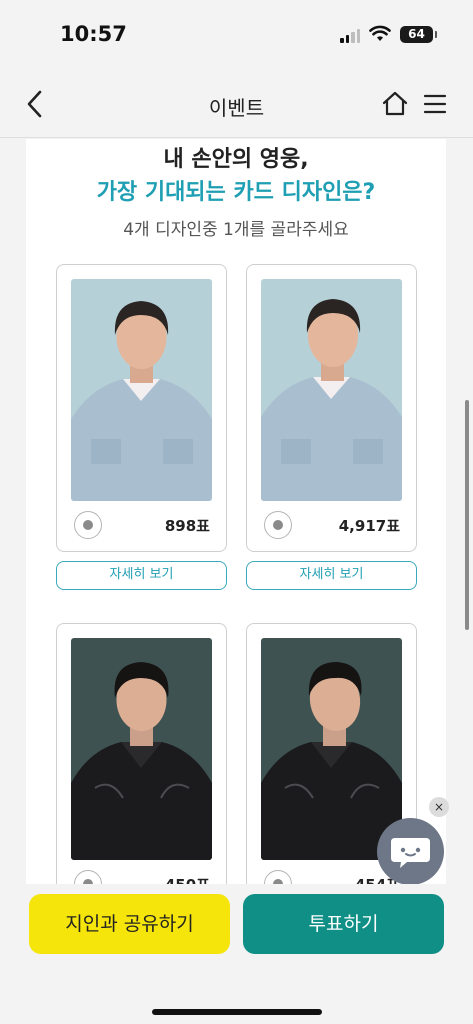  What do you see at coordinates (236, 159) in the screenshot?
I see `event-heading-line1: 내 손안의 영웅,` at bounding box center [236, 159].